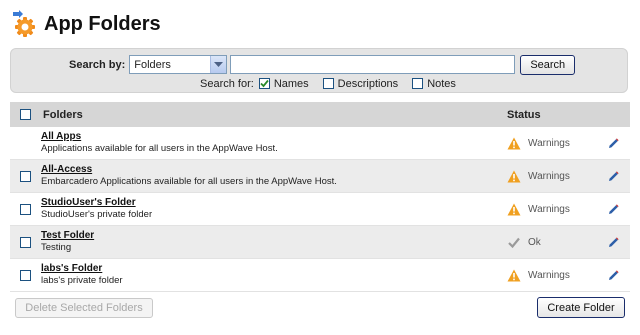 This screenshot has height=335, width=640. Describe the element at coordinates (274, 137) in the screenshot. I see `folder-link: All Apps` at that location.